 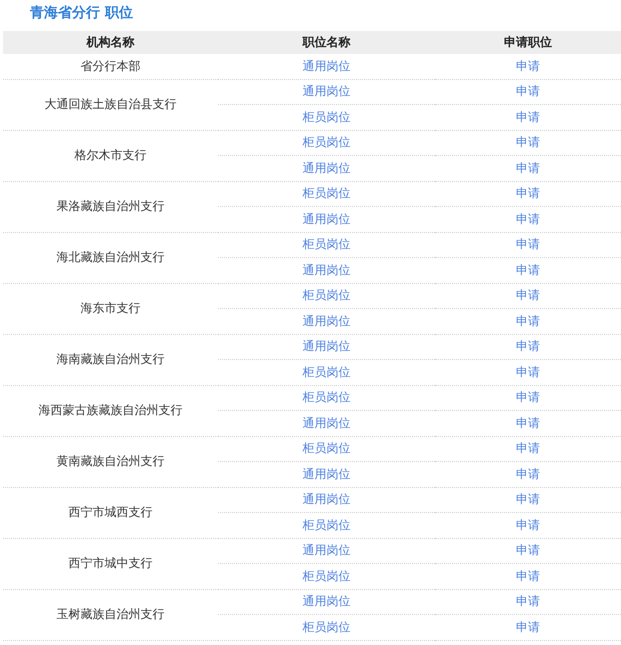 I want to click on branch-name: 海北藏族自治州支行, so click(x=110, y=257).